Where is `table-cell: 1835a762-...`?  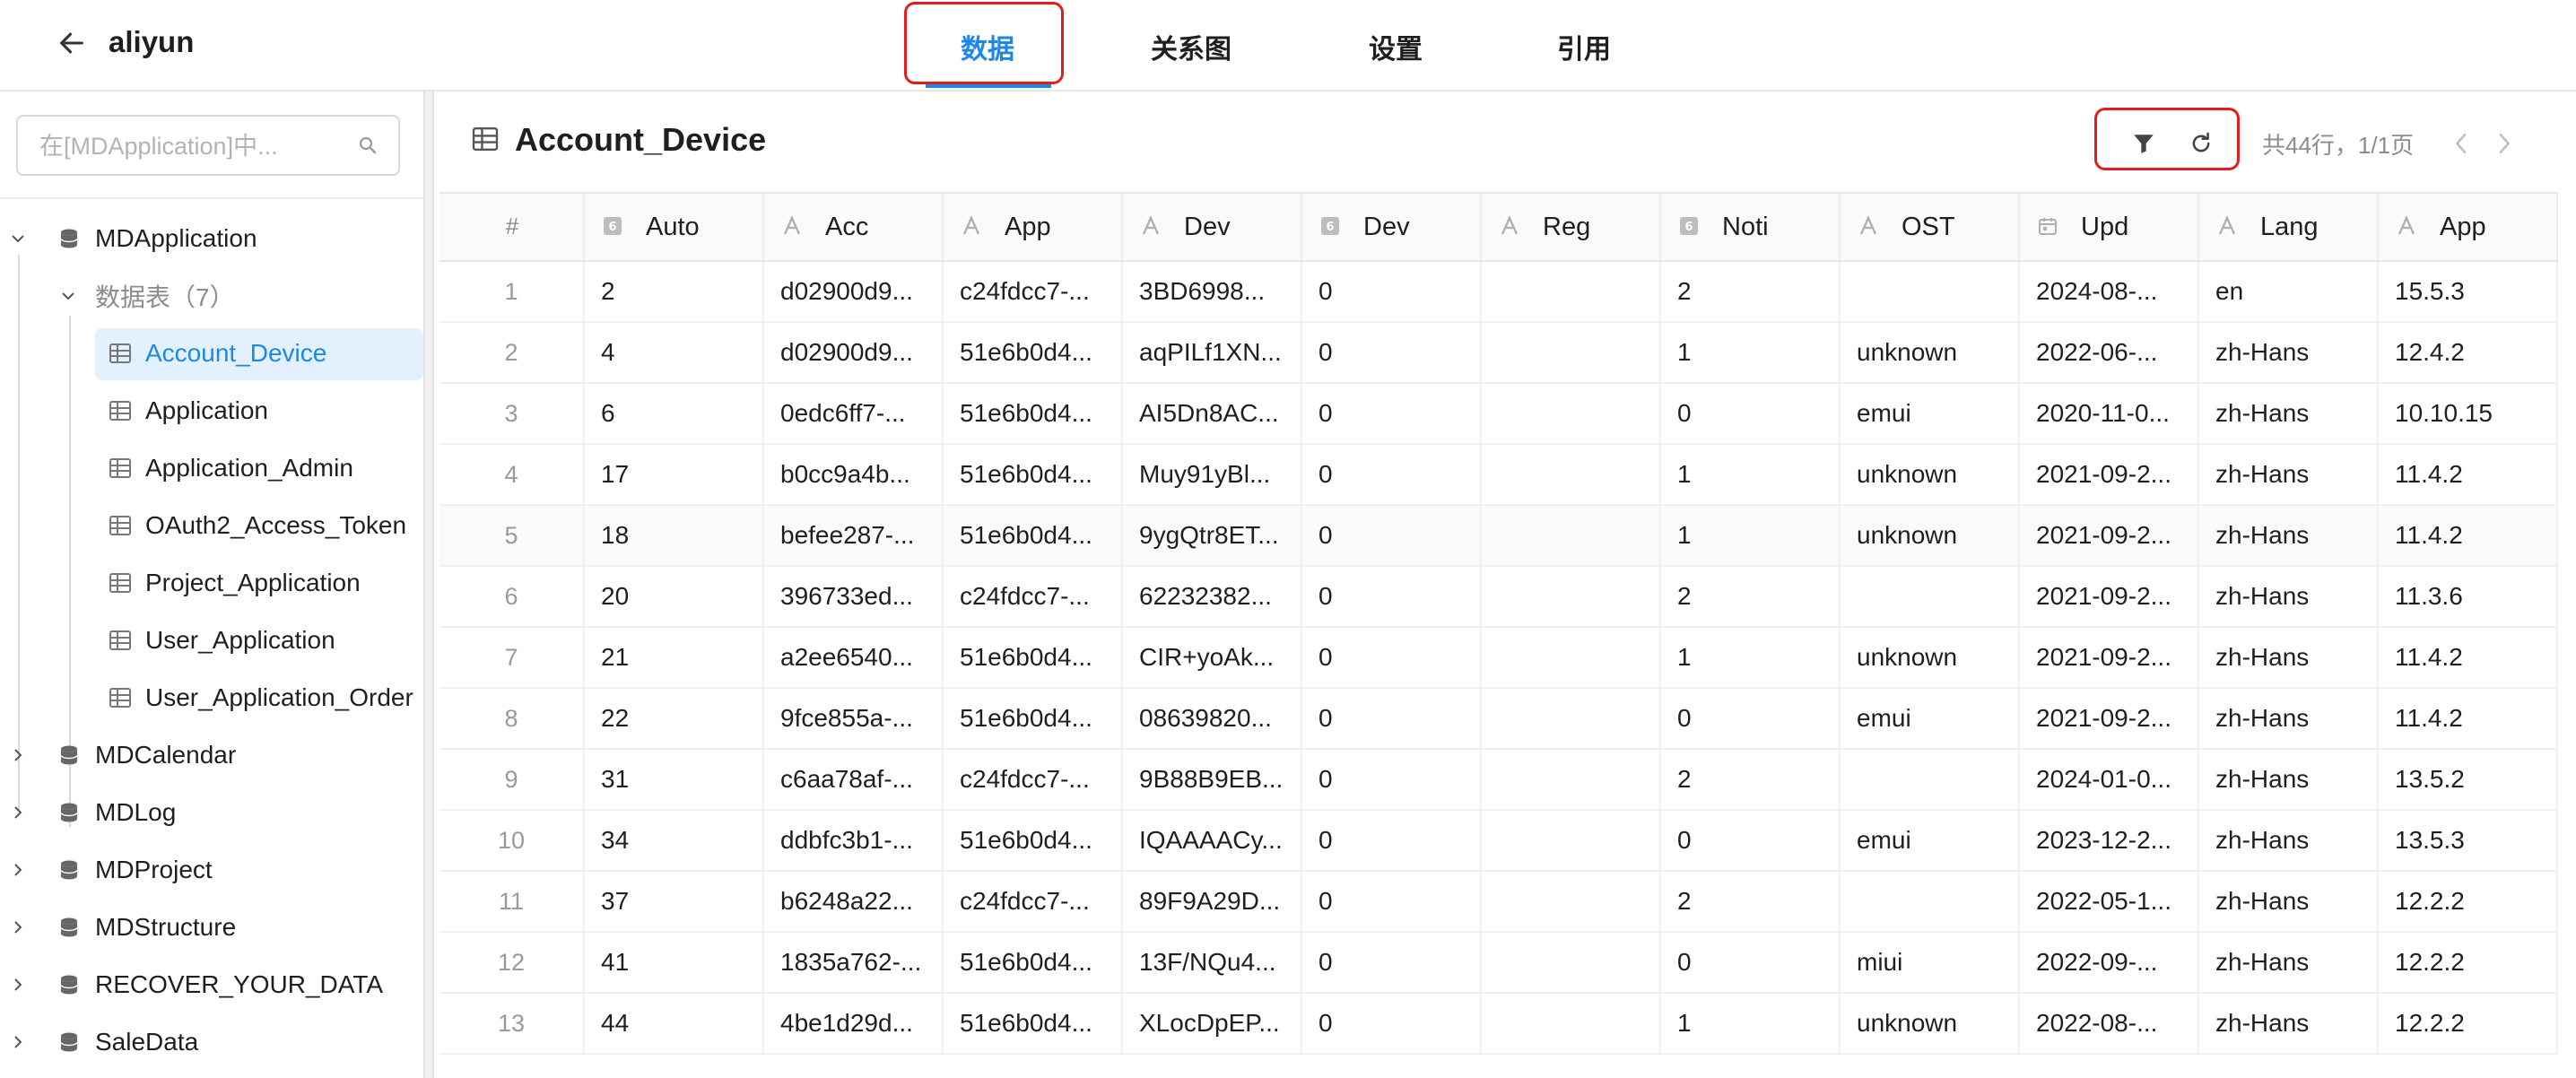 table-cell: 1835a762-... is located at coordinates (854, 962).